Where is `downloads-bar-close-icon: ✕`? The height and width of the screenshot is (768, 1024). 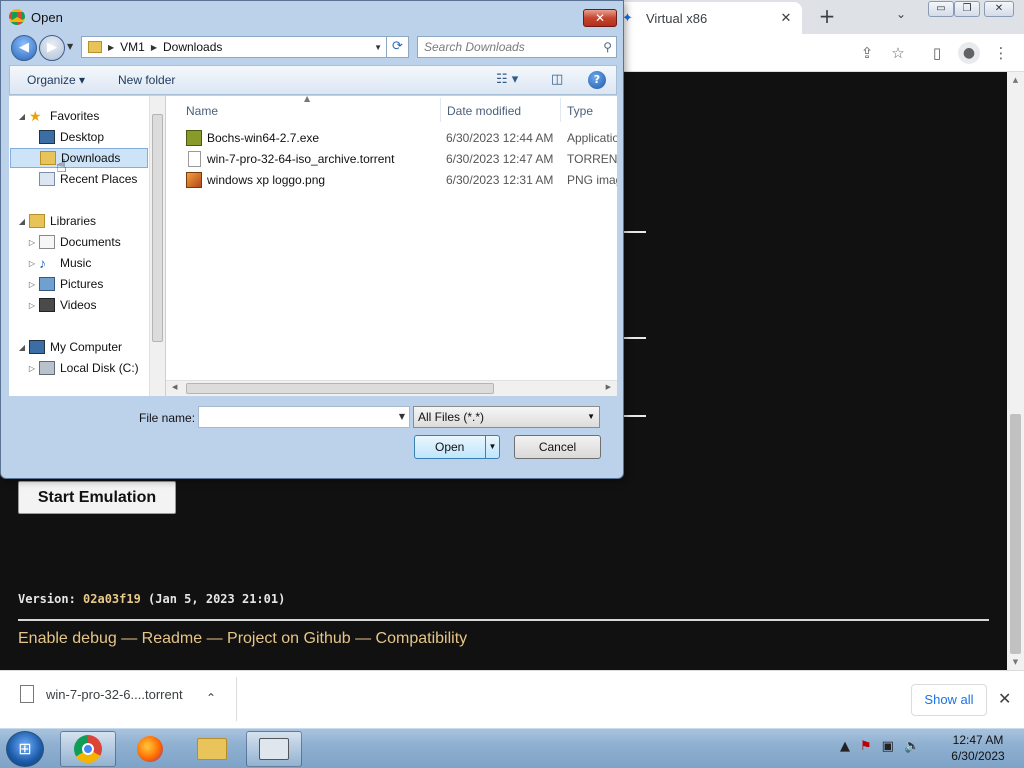
downloads-bar-close-icon: ✕ is located at coordinates (1004, 698).